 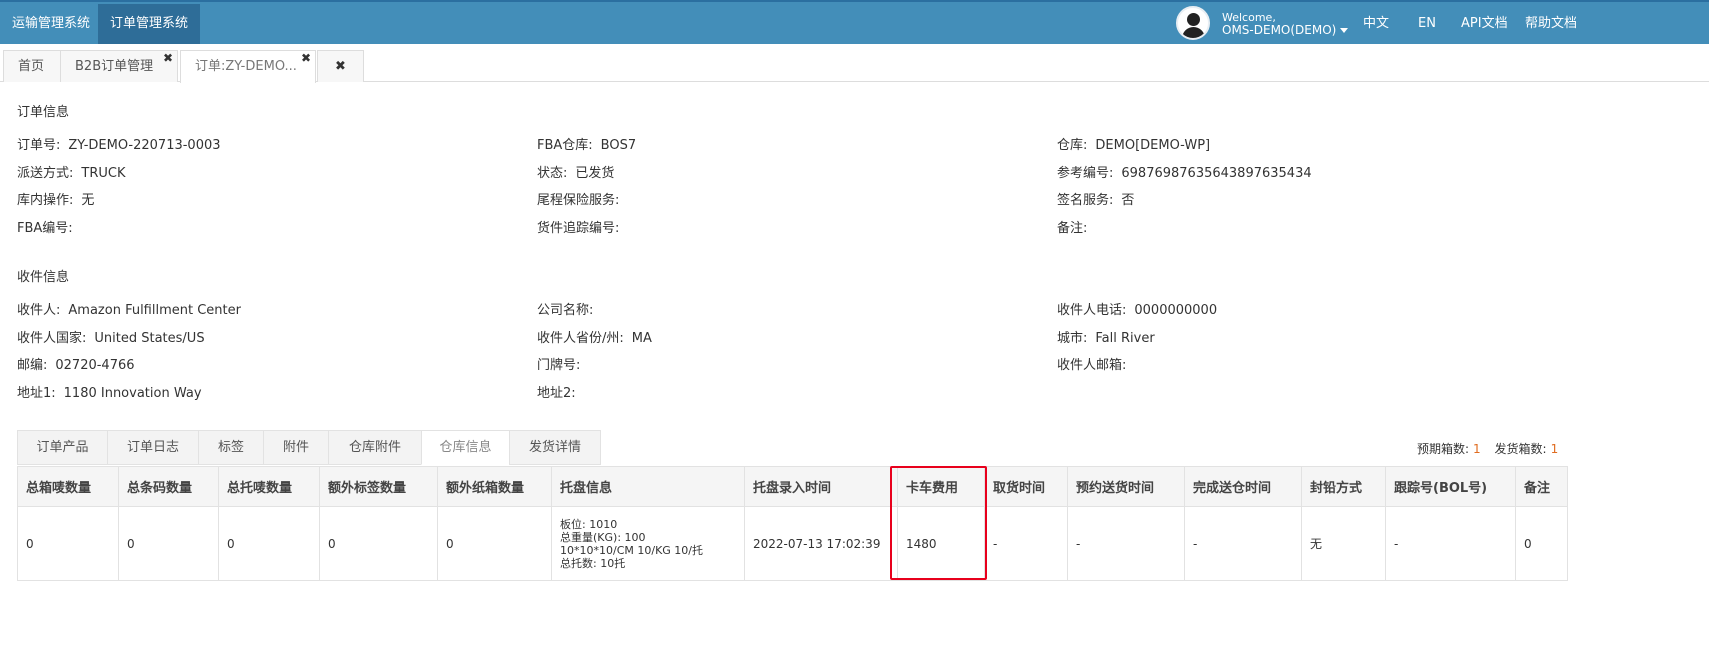 What do you see at coordinates (1376, 24) in the screenshot?
I see `lang-zh-link: 中文` at bounding box center [1376, 24].